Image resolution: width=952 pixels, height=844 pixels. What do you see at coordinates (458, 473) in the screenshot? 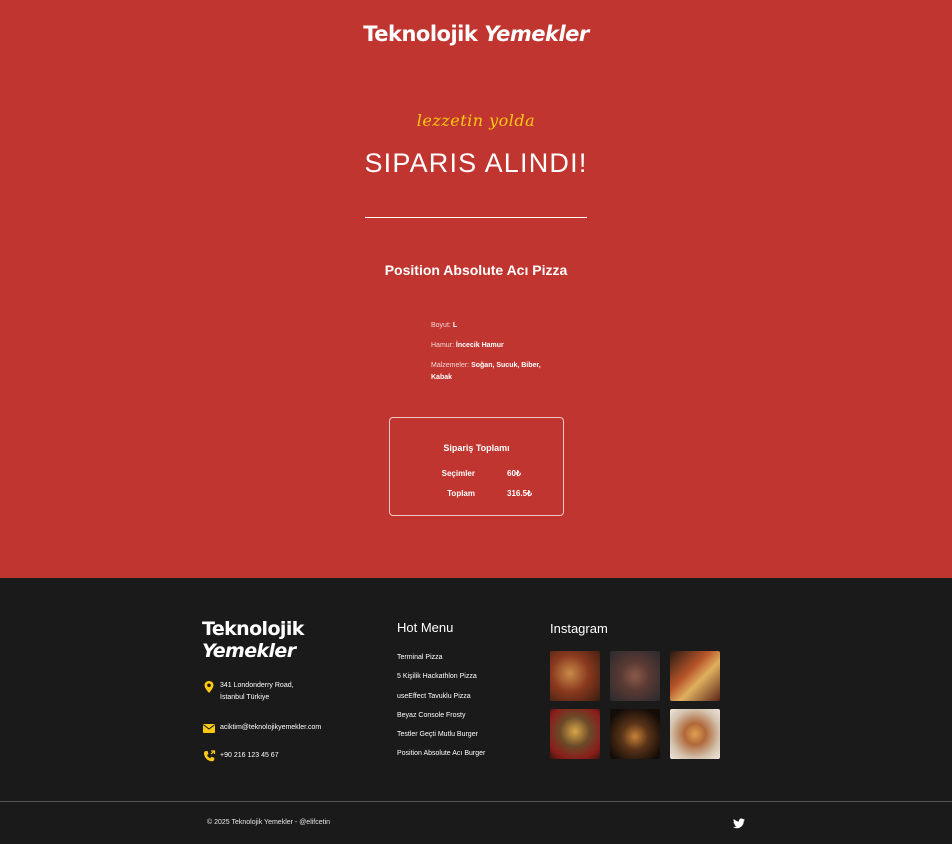
I see `summary-label: Seçimler` at bounding box center [458, 473].